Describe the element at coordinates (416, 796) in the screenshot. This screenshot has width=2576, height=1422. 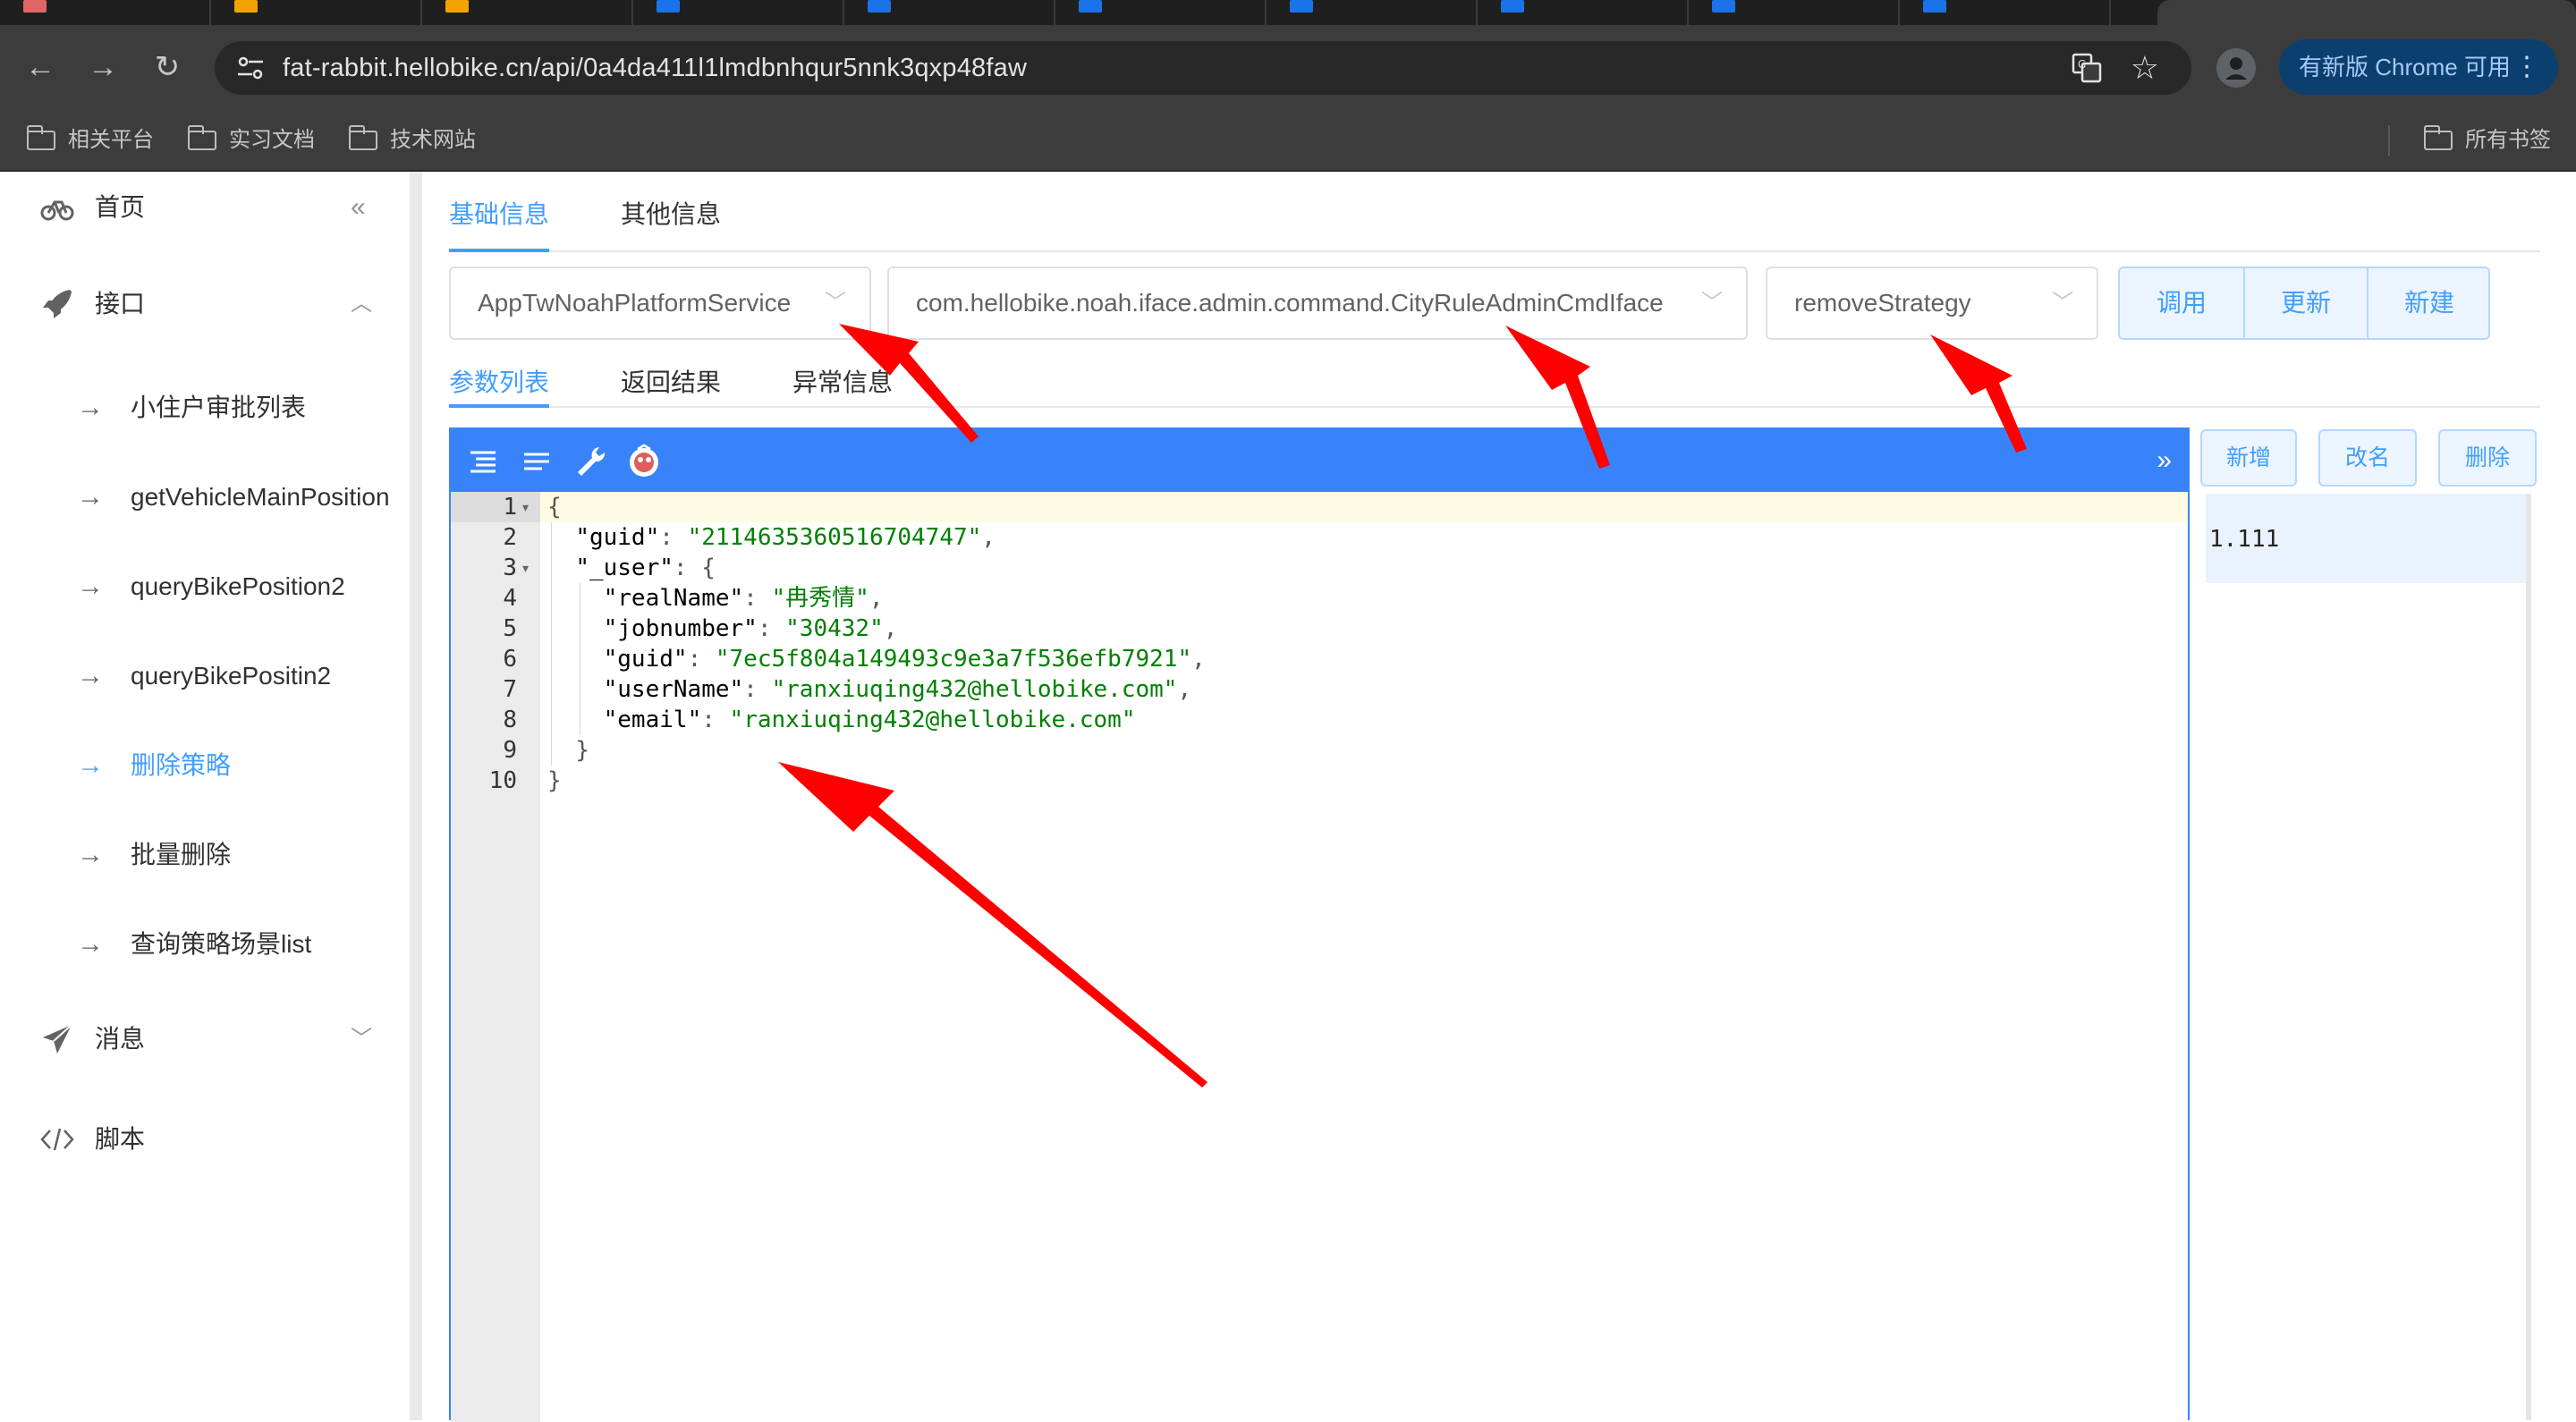
I see `sidebar-divider` at that location.